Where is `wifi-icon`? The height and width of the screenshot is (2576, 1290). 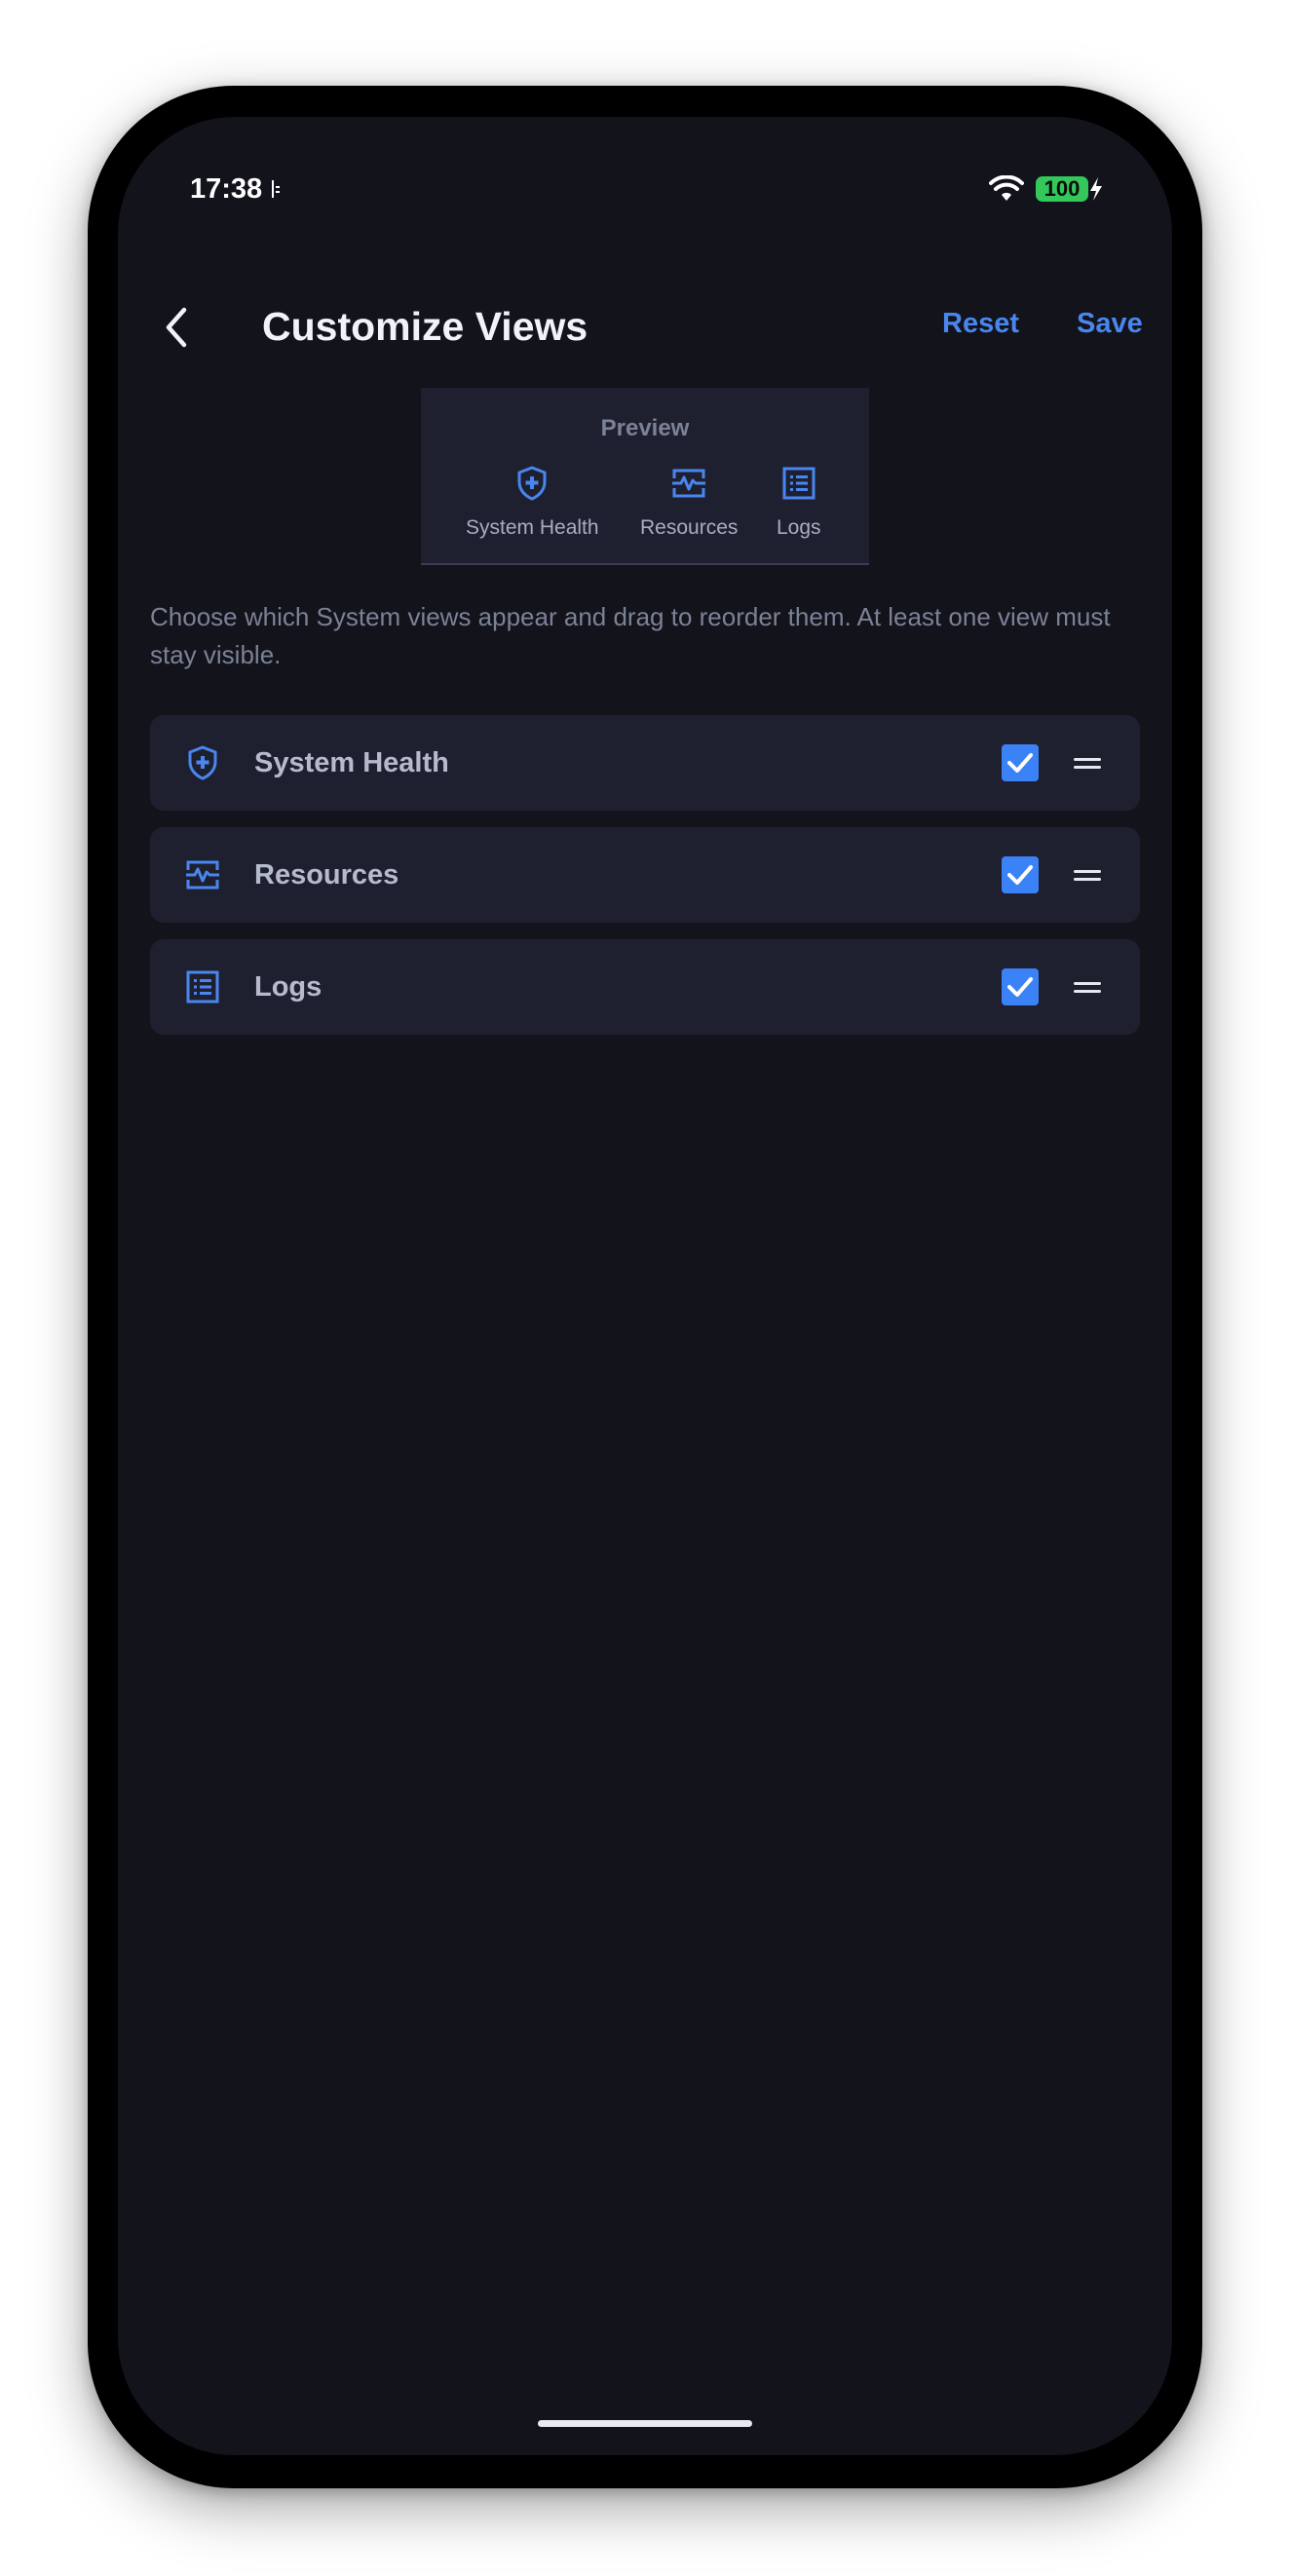 wifi-icon is located at coordinates (1006, 188).